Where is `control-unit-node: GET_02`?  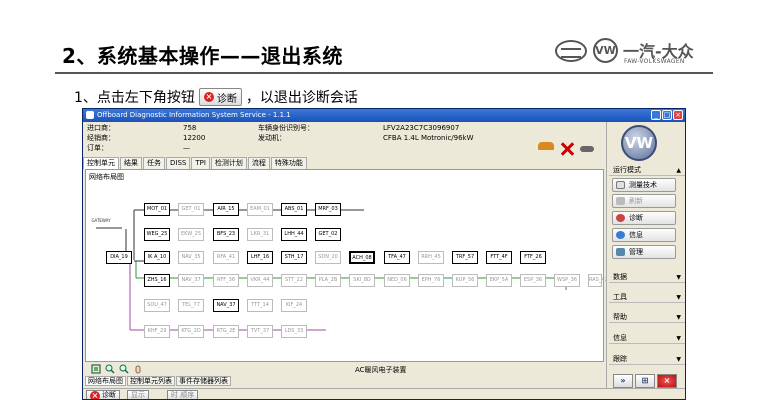
control-unit-node: GET_02 is located at coordinates (328, 234).